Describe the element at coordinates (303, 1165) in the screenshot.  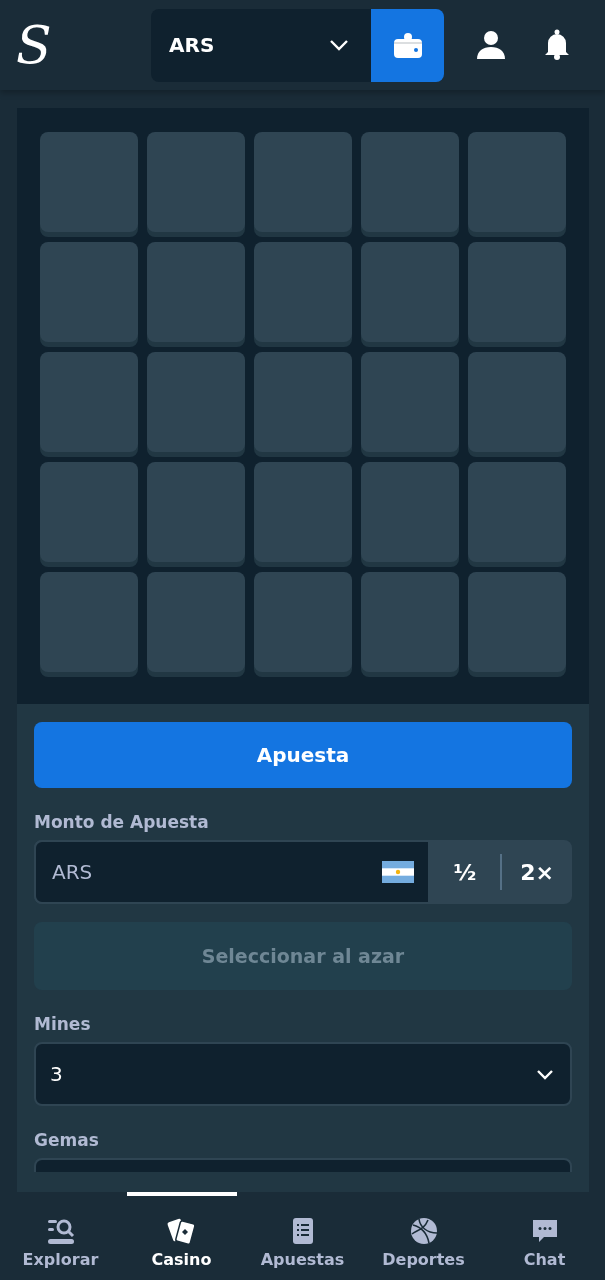
I see `gems-field` at that location.